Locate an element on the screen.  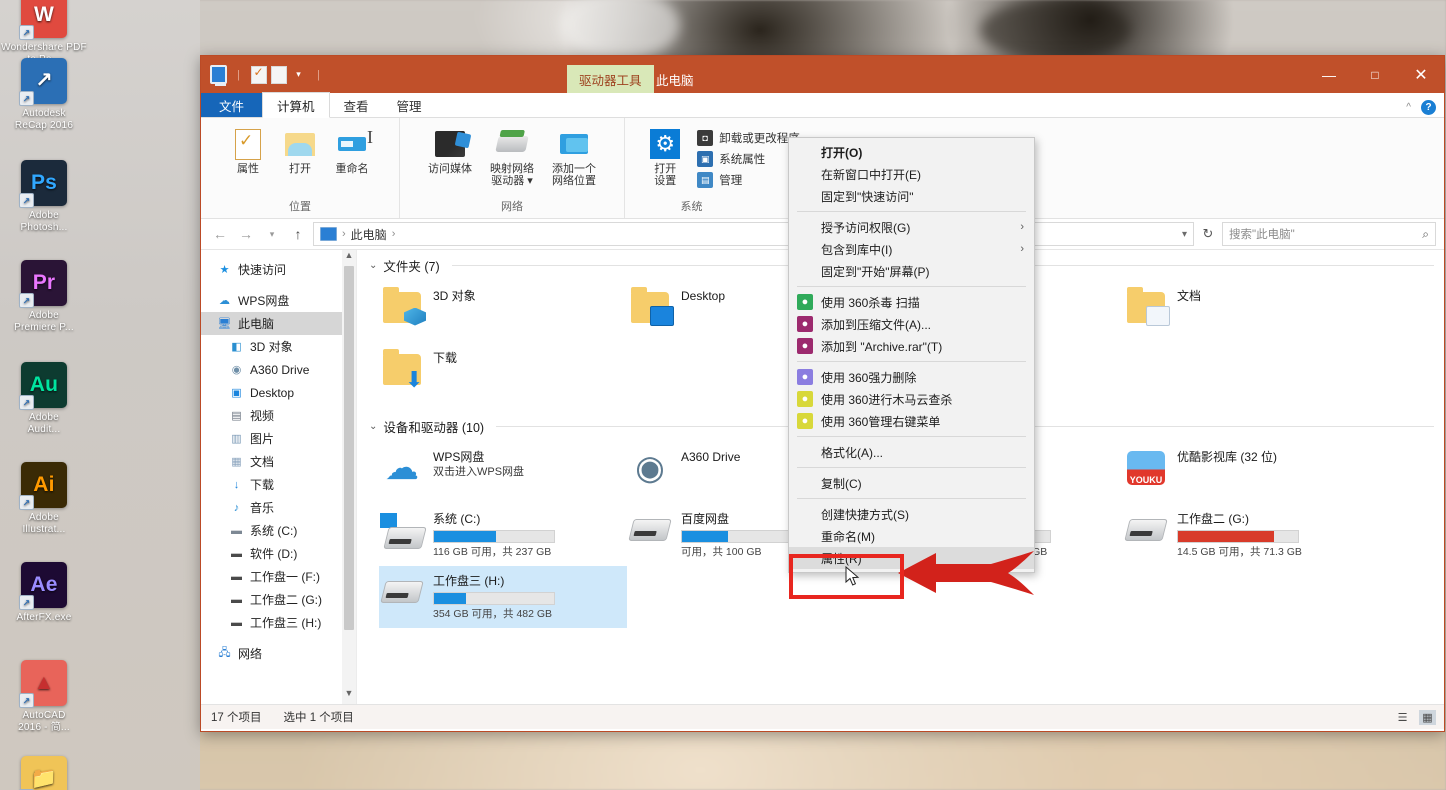
large-icons-view-icon: ▦ is located at coordinates (1427, 717).